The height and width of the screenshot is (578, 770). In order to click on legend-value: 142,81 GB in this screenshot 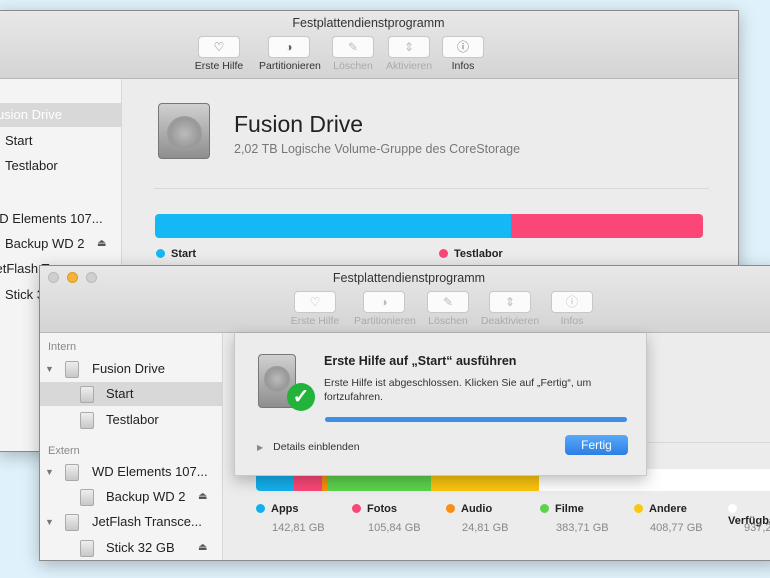, I will do `click(298, 528)`.